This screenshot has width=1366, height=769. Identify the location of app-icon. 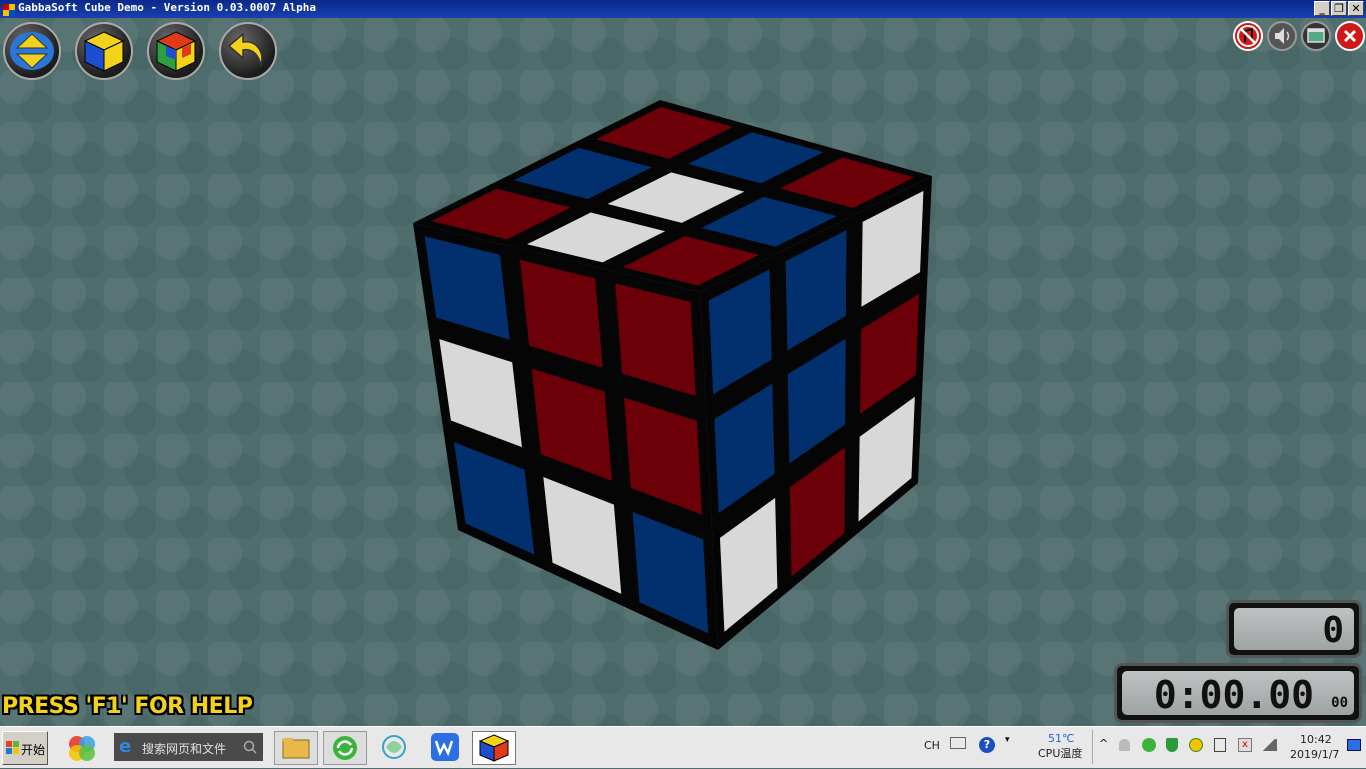
(9, 9).